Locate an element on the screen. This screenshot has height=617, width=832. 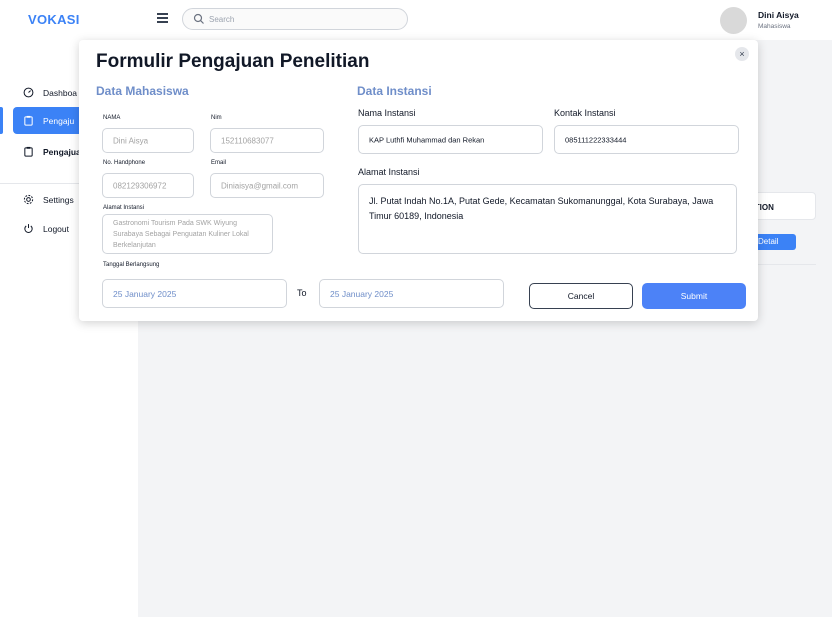
tanggal-end-field: 25 January 2025 is located at coordinates (411, 293).